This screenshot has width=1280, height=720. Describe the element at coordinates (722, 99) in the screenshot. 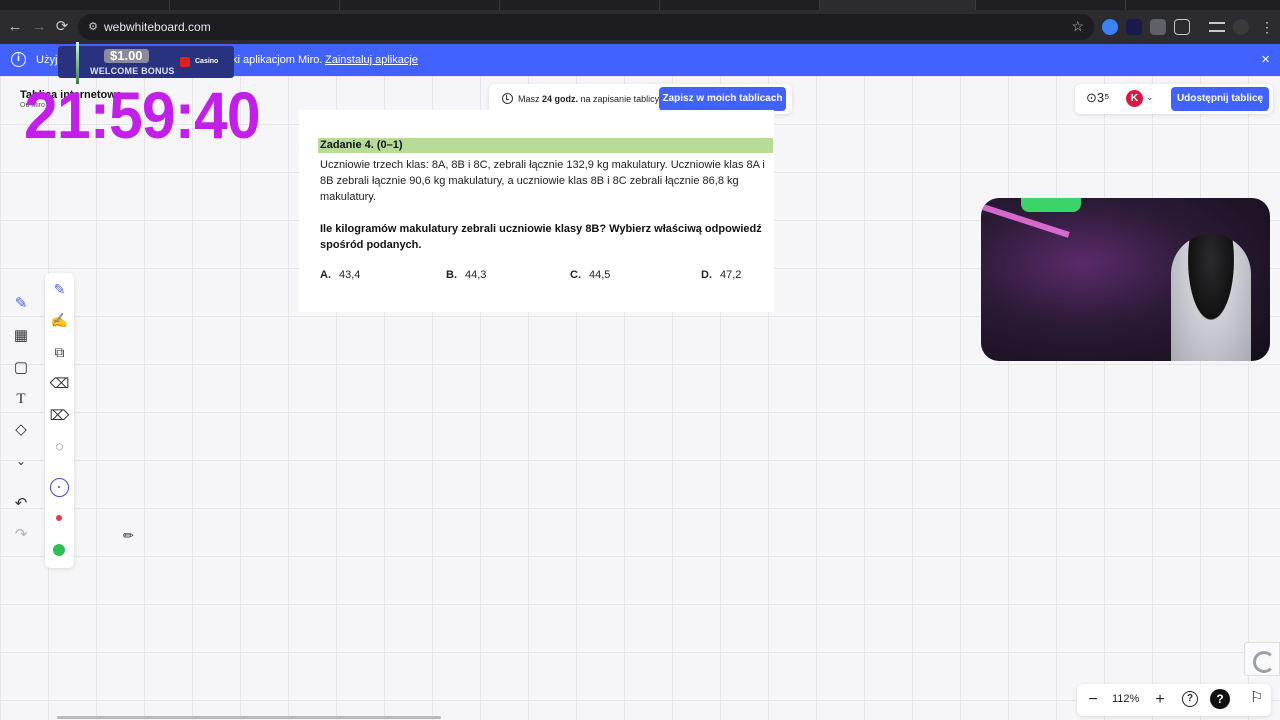

I see `save-to-my-boards-button: Zapisz w moich tablicach` at that location.